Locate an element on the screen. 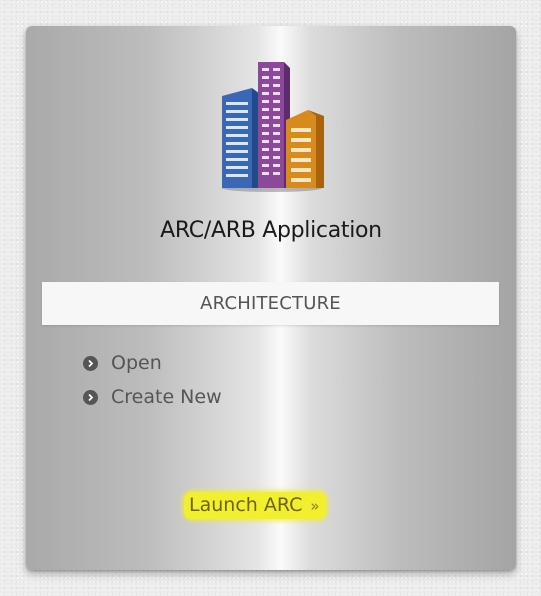 This screenshot has width=541, height=596. category-label: ARCHITECTURE is located at coordinates (270, 303).